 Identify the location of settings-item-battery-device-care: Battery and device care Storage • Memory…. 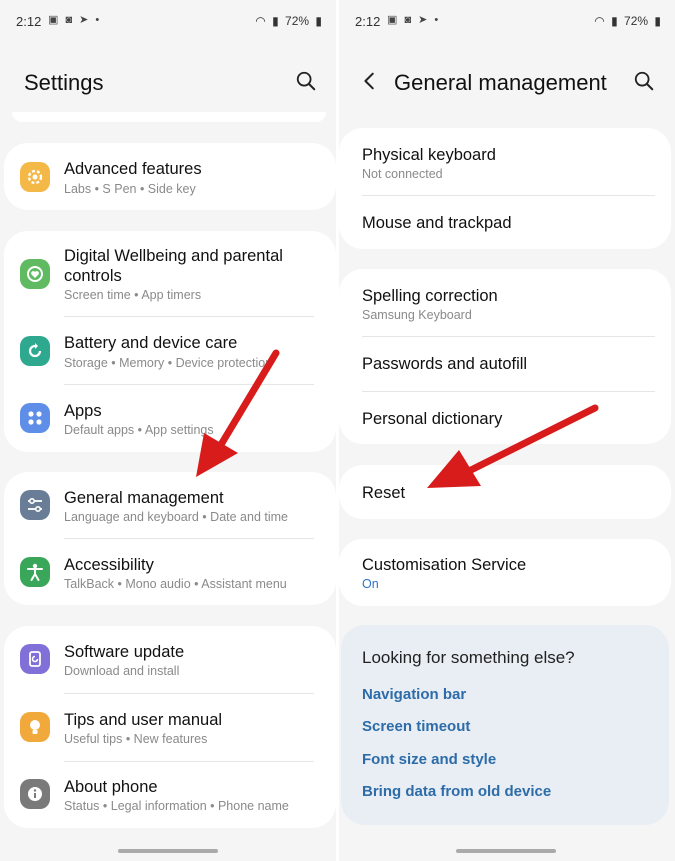
(170, 351).